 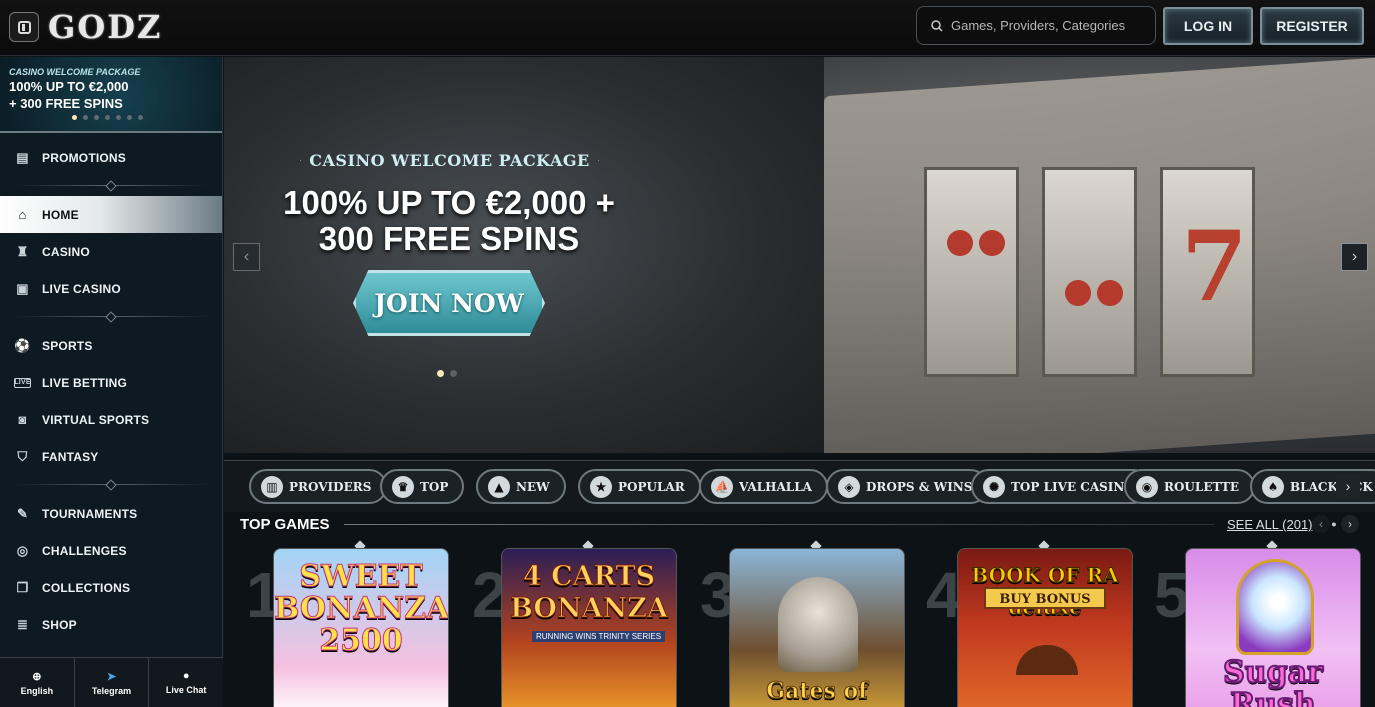 I want to click on slot-reel, so click(x=971, y=272).